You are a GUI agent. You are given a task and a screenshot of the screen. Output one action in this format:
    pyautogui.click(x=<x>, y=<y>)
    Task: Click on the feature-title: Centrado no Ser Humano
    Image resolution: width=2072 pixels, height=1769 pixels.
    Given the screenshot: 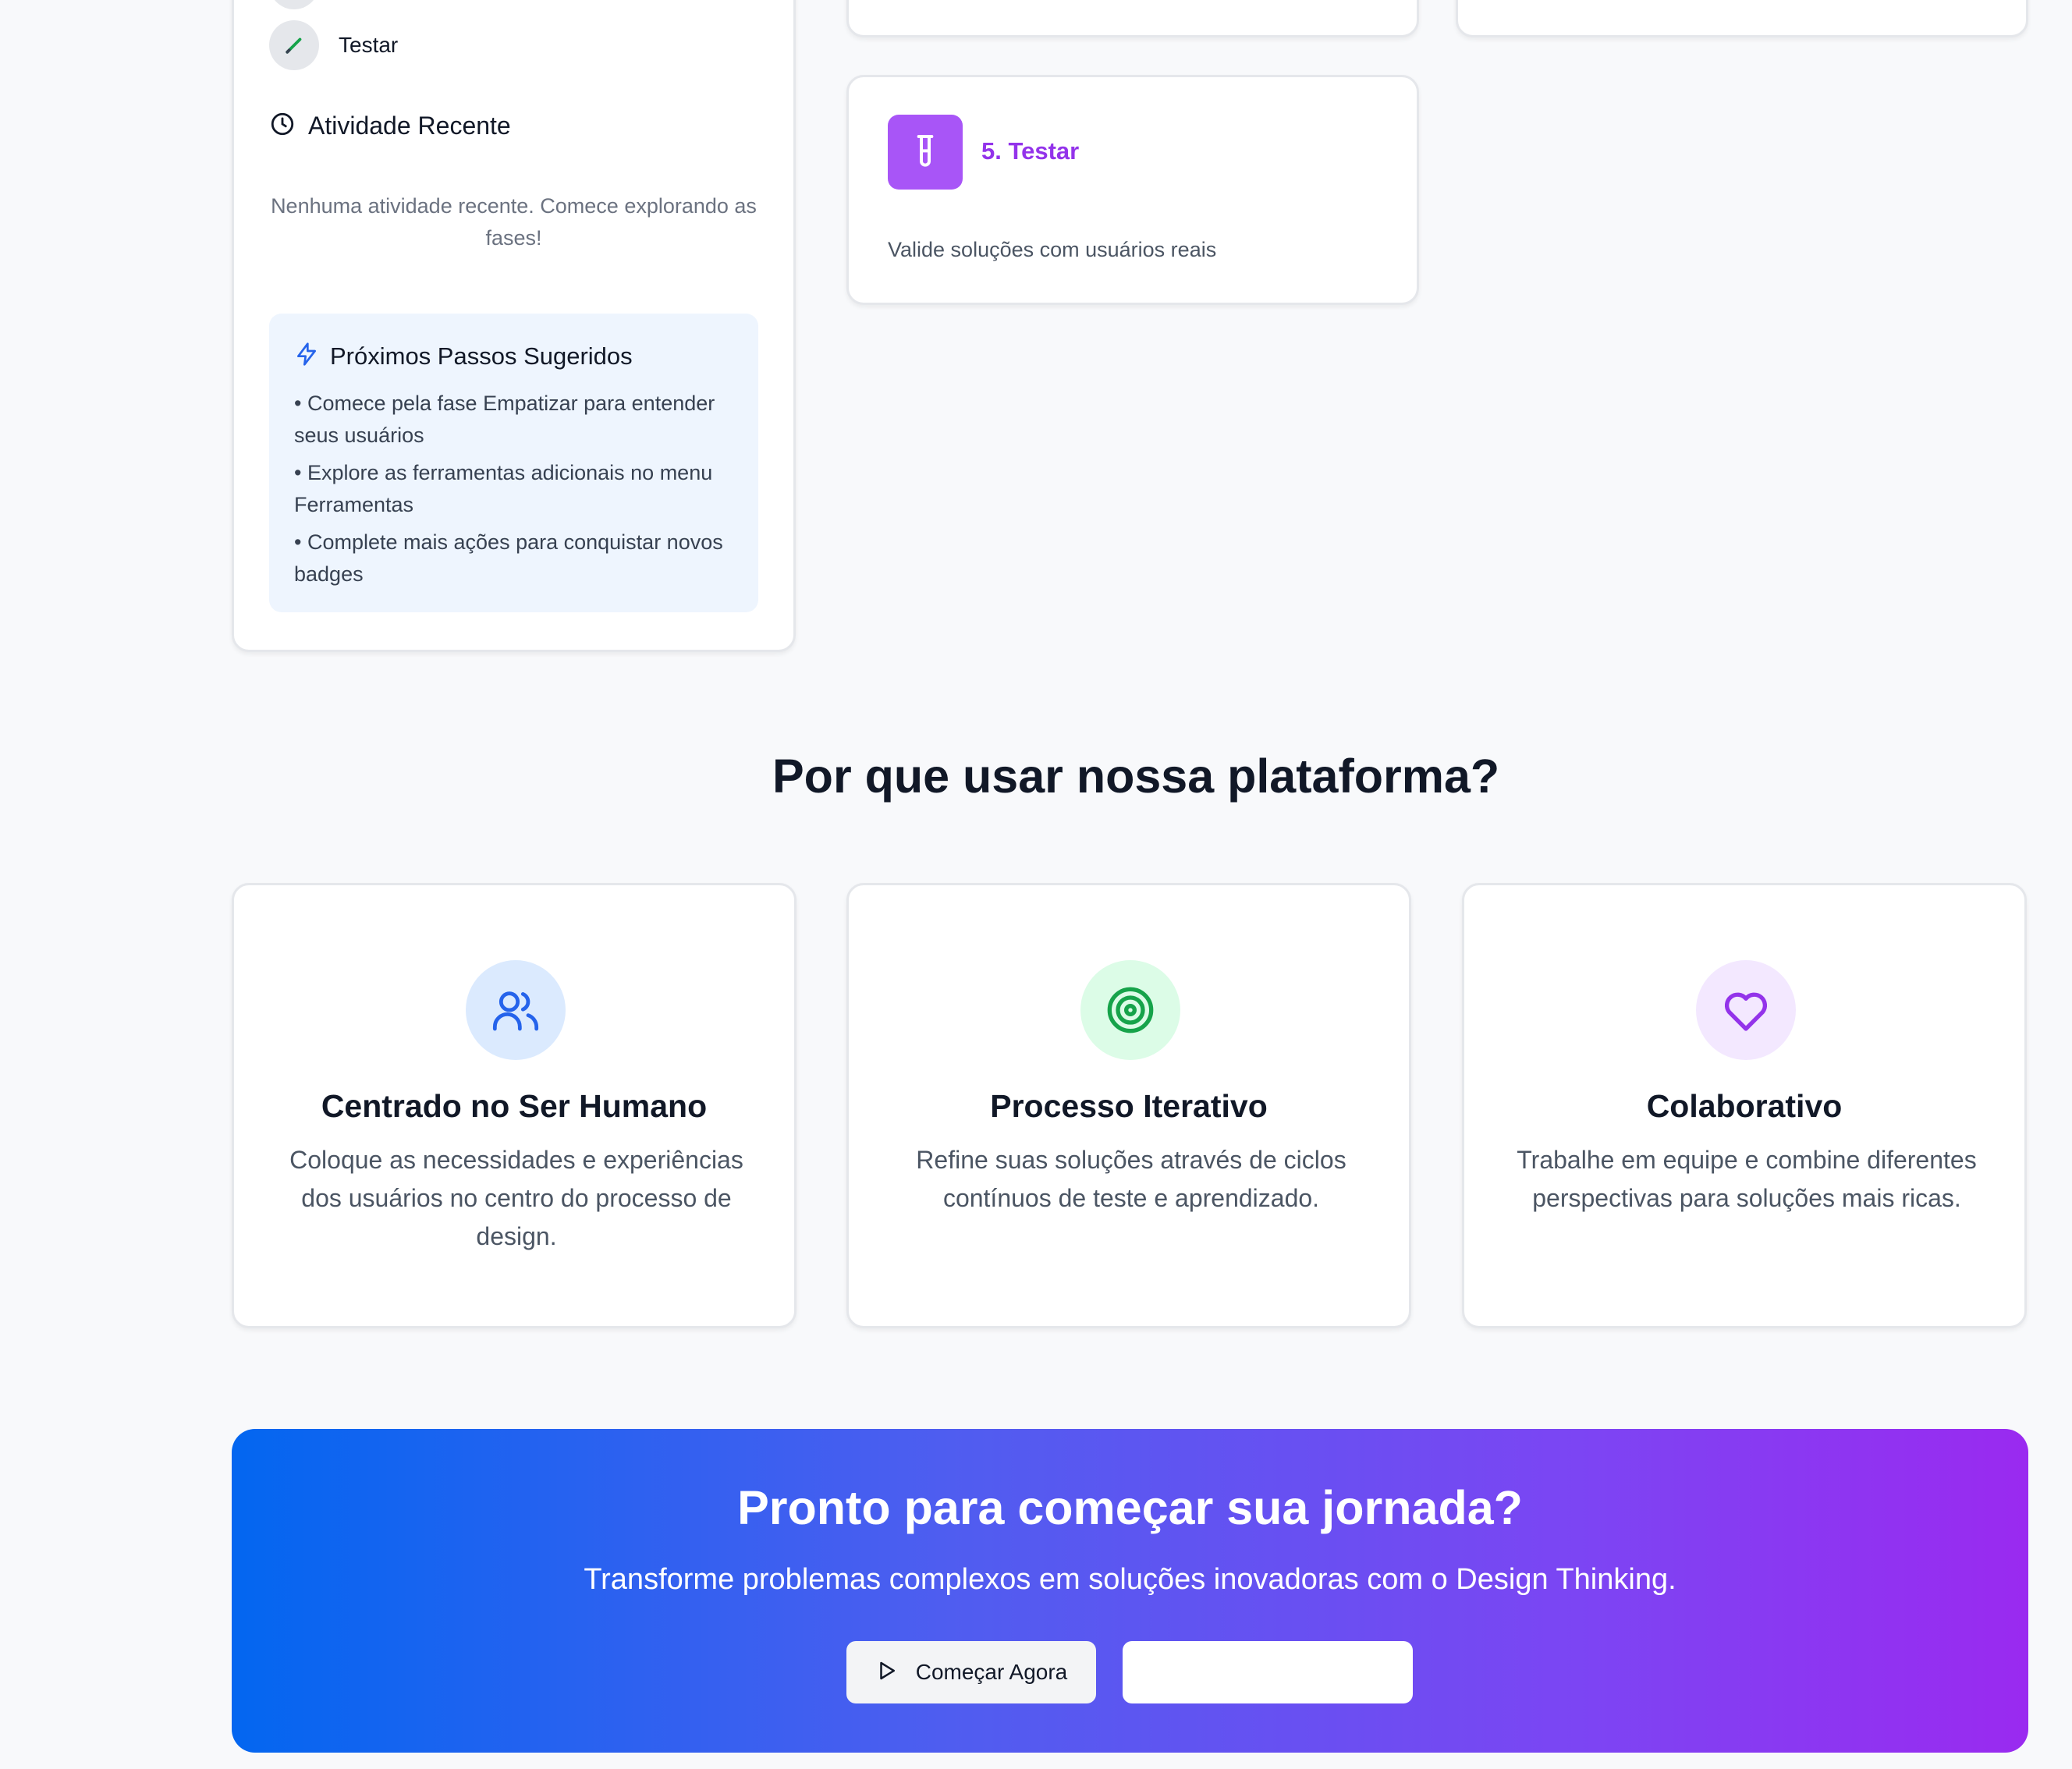 What is the action you would take?
    pyautogui.click(x=514, y=1106)
    